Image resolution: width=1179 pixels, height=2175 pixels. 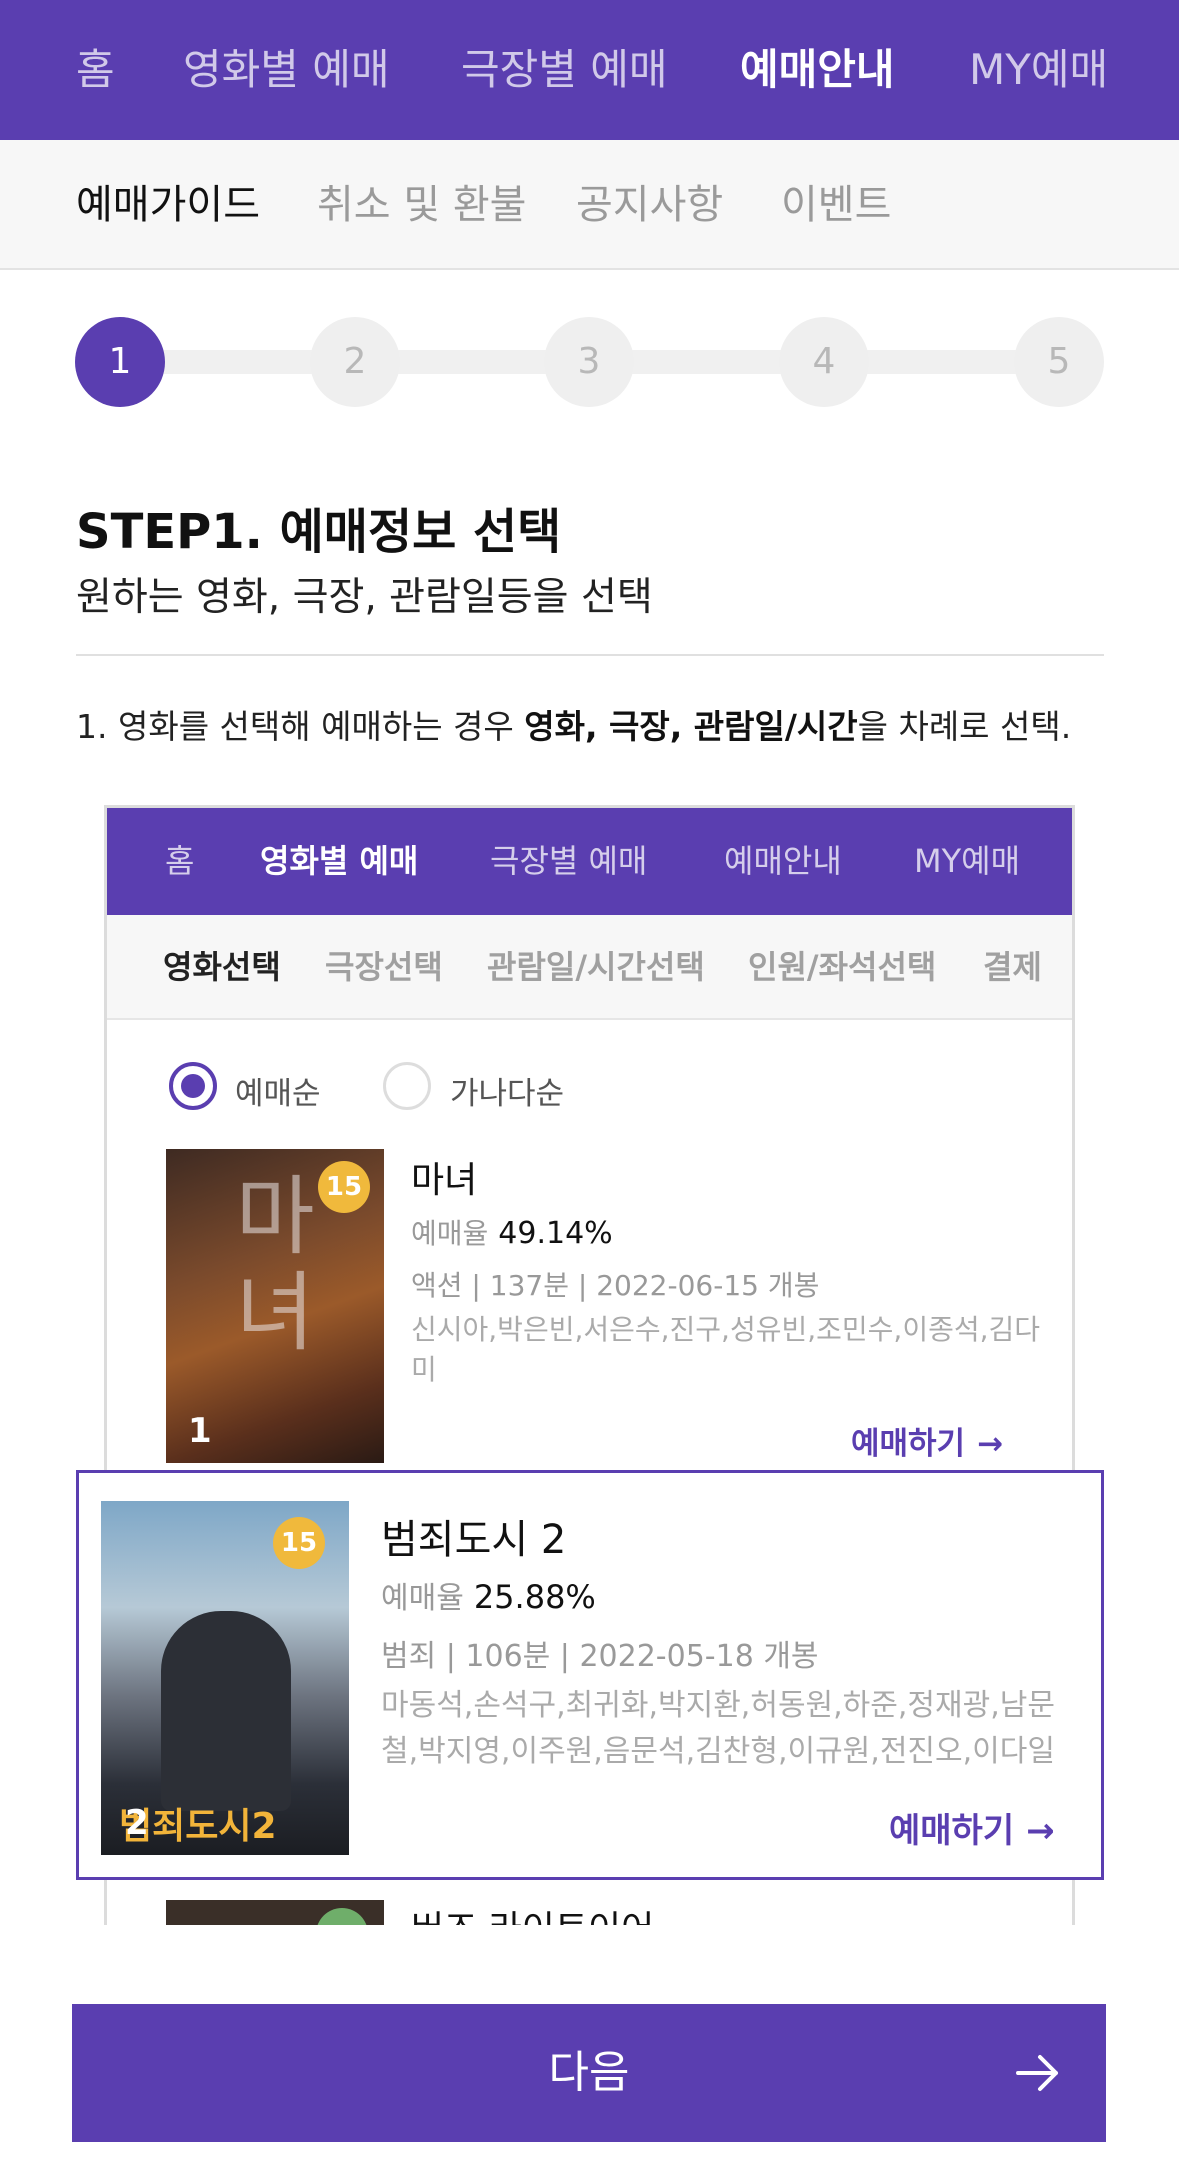 I want to click on movie-title: 범죄도시 2, so click(x=474, y=1540).